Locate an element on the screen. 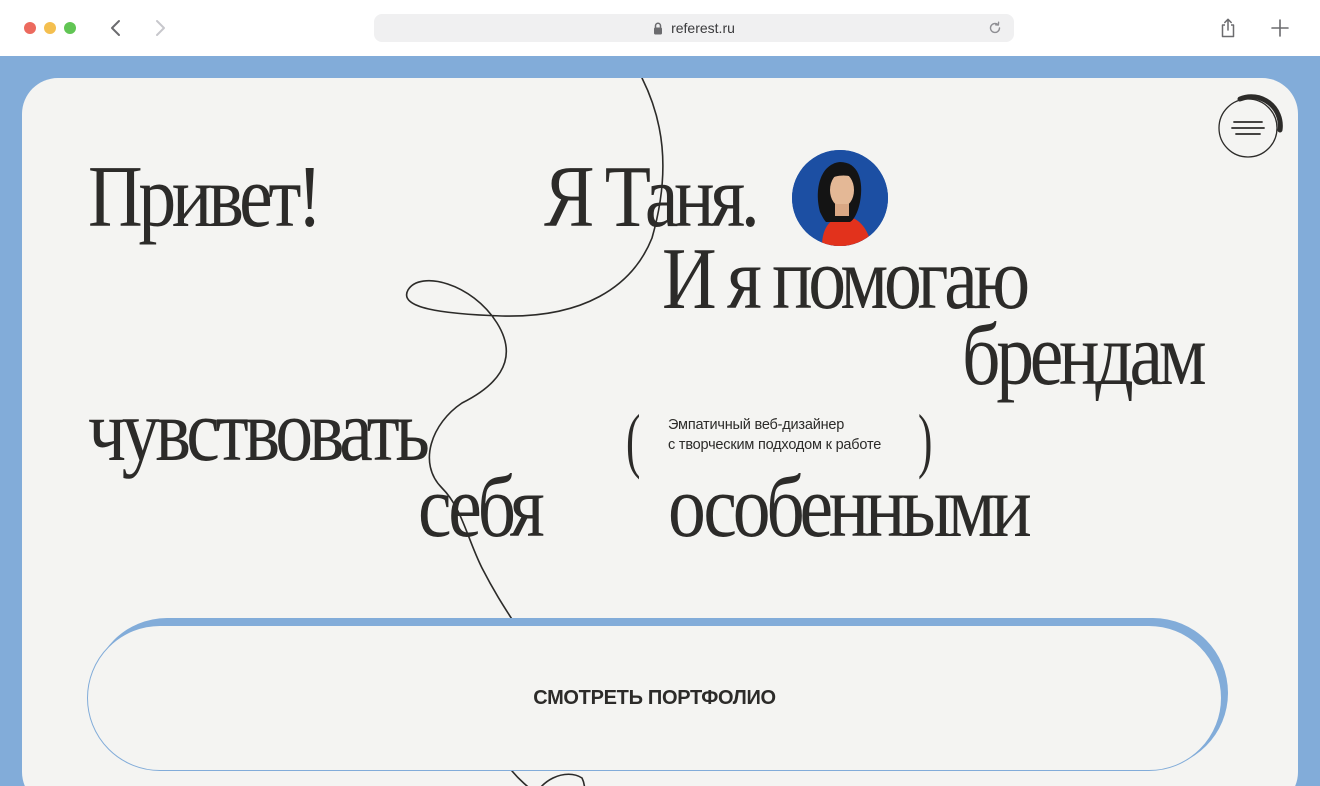 Image resolution: width=1320 pixels, height=786 pixels. hero-line-ya-tanya: Я Таня. is located at coordinates (652, 197).